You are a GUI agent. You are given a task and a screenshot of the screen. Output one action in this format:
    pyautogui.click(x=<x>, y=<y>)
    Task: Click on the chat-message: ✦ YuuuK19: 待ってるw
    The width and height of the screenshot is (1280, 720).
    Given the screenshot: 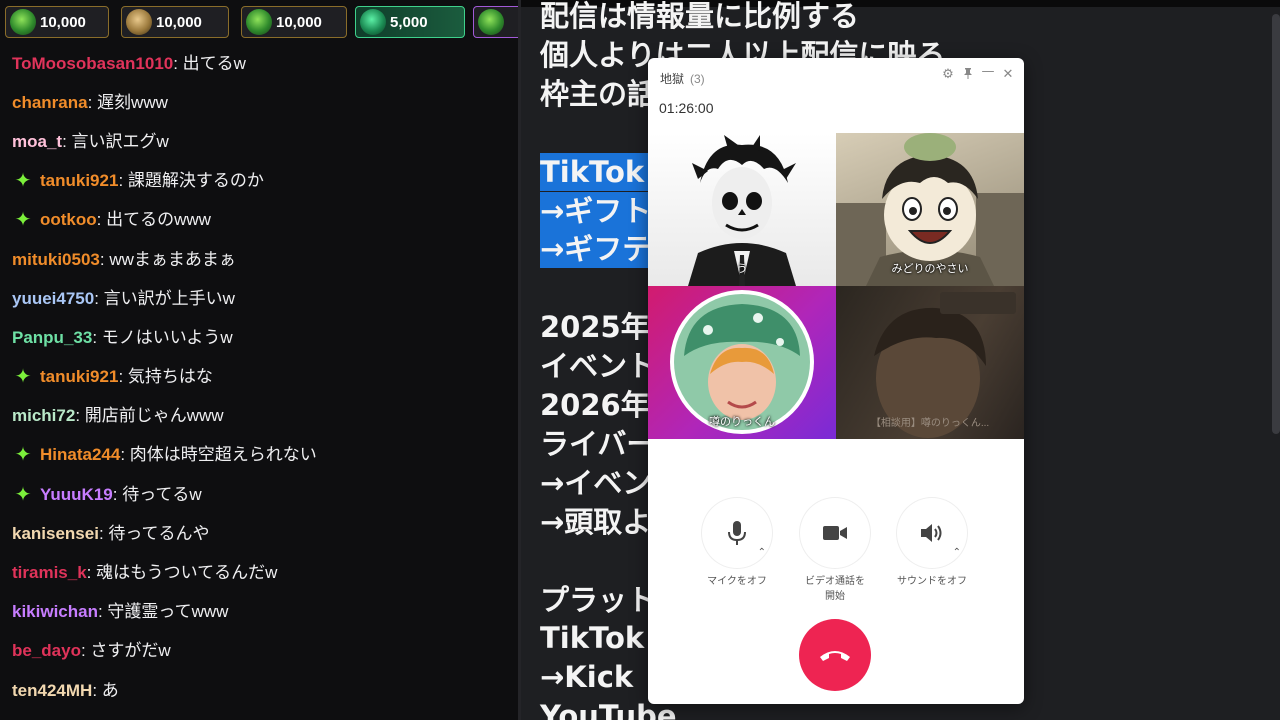 What is the action you would take?
    pyautogui.click(x=259, y=494)
    